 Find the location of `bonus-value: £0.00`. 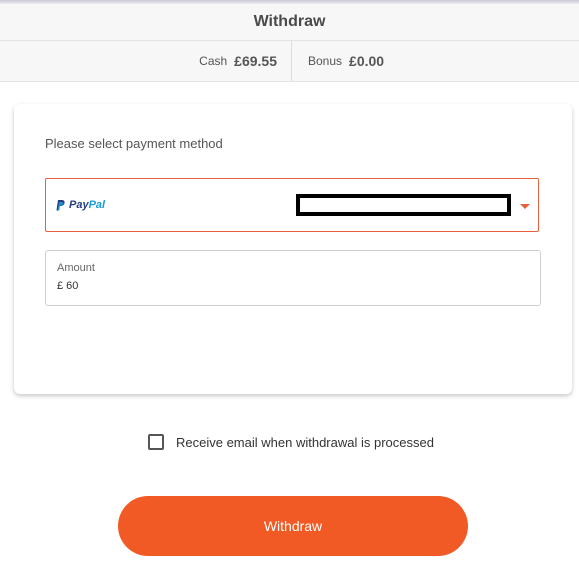

bonus-value: £0.00 is located at coordinates (367, 61).